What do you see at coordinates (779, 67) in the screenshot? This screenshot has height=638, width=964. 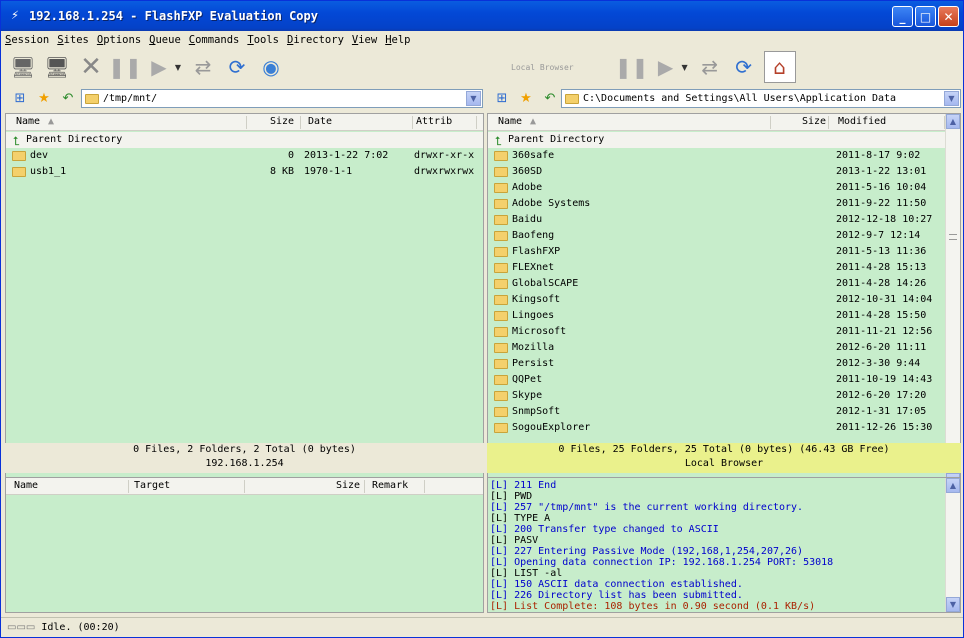 I see `home-icon: ⌂` at bounding box center [779, 67].